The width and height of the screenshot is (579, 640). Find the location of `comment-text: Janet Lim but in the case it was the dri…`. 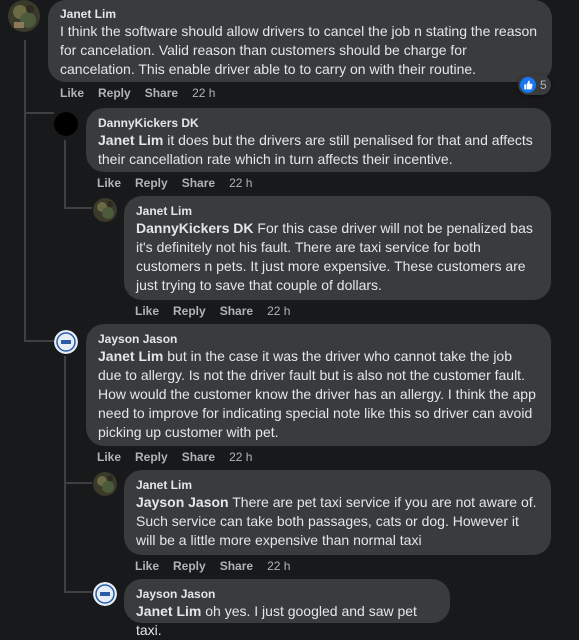

comment-text: Janet Lim but in the case it was the dri… is located at coordinates (318, 394).